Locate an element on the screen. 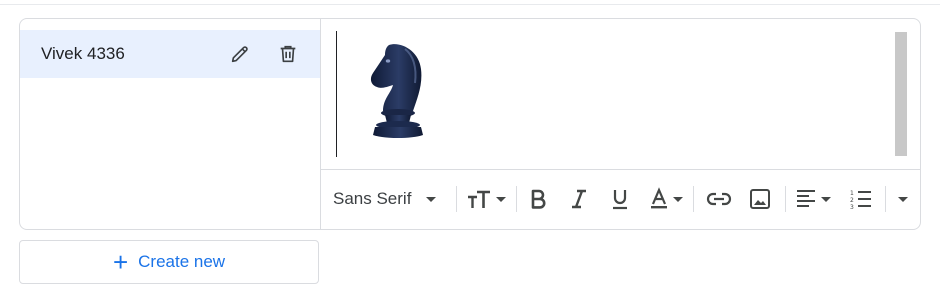 Image resolution: width=940 pixels, height=302 pixels. chess-knight-icon is located at coordinates (396, 91).